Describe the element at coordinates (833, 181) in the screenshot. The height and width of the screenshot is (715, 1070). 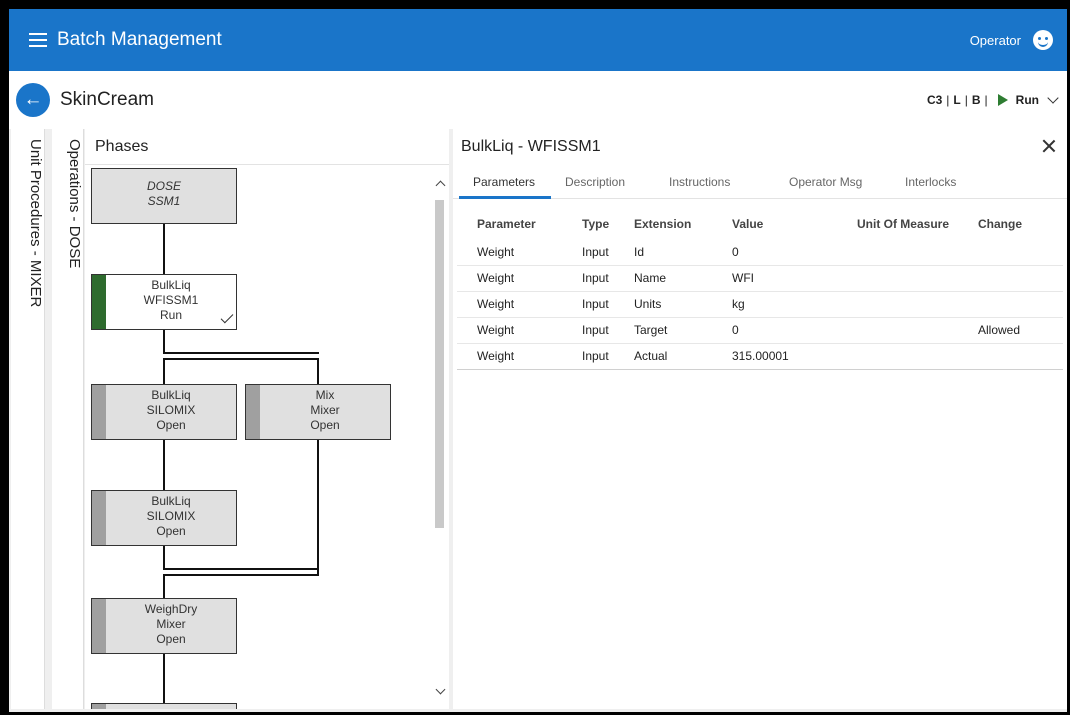
I see `tab-operator-msg: Operator Msg` at that location.